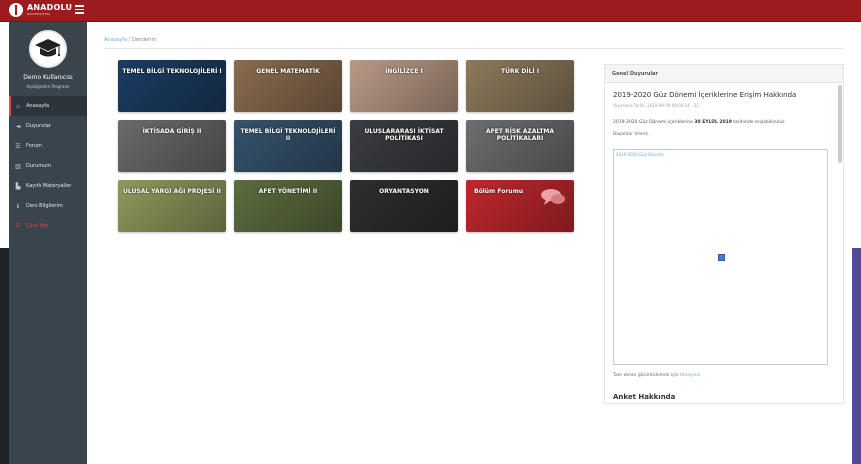 The width and height of the screenshot is (861, 464). What do you see at coordinates (37, 226) in the screenshot?
I see `sidebar-item-label: Çıkış Yap` at bounding box center [37, 226].